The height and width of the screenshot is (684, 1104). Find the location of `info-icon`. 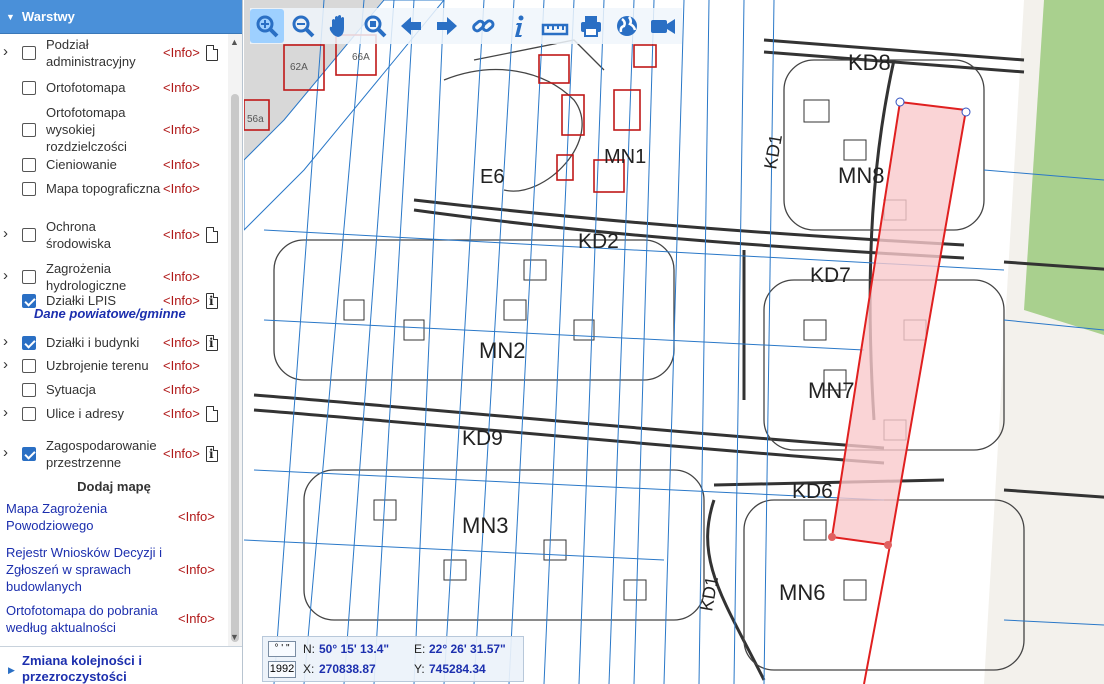

info-icon is located at coordinates (519, 26).